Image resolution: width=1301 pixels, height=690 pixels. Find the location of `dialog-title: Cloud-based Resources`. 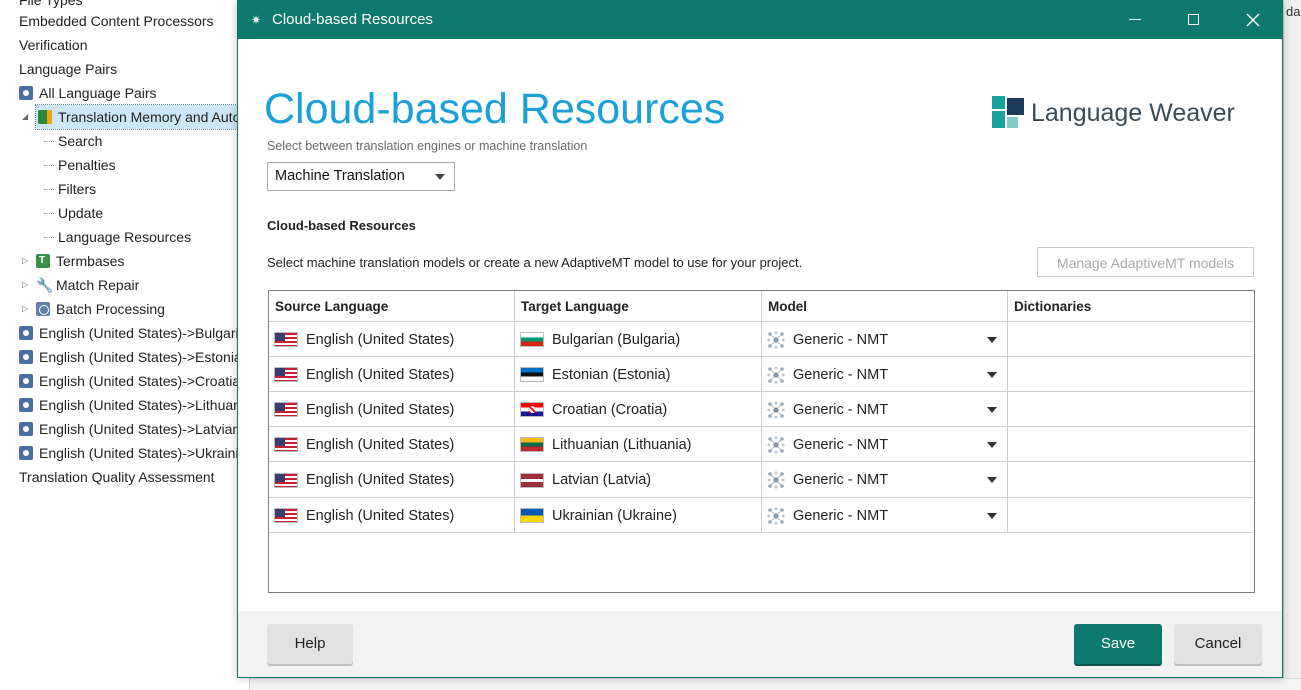

dialog-title: Cloud-based Resources is located at coordinates (352, 19).